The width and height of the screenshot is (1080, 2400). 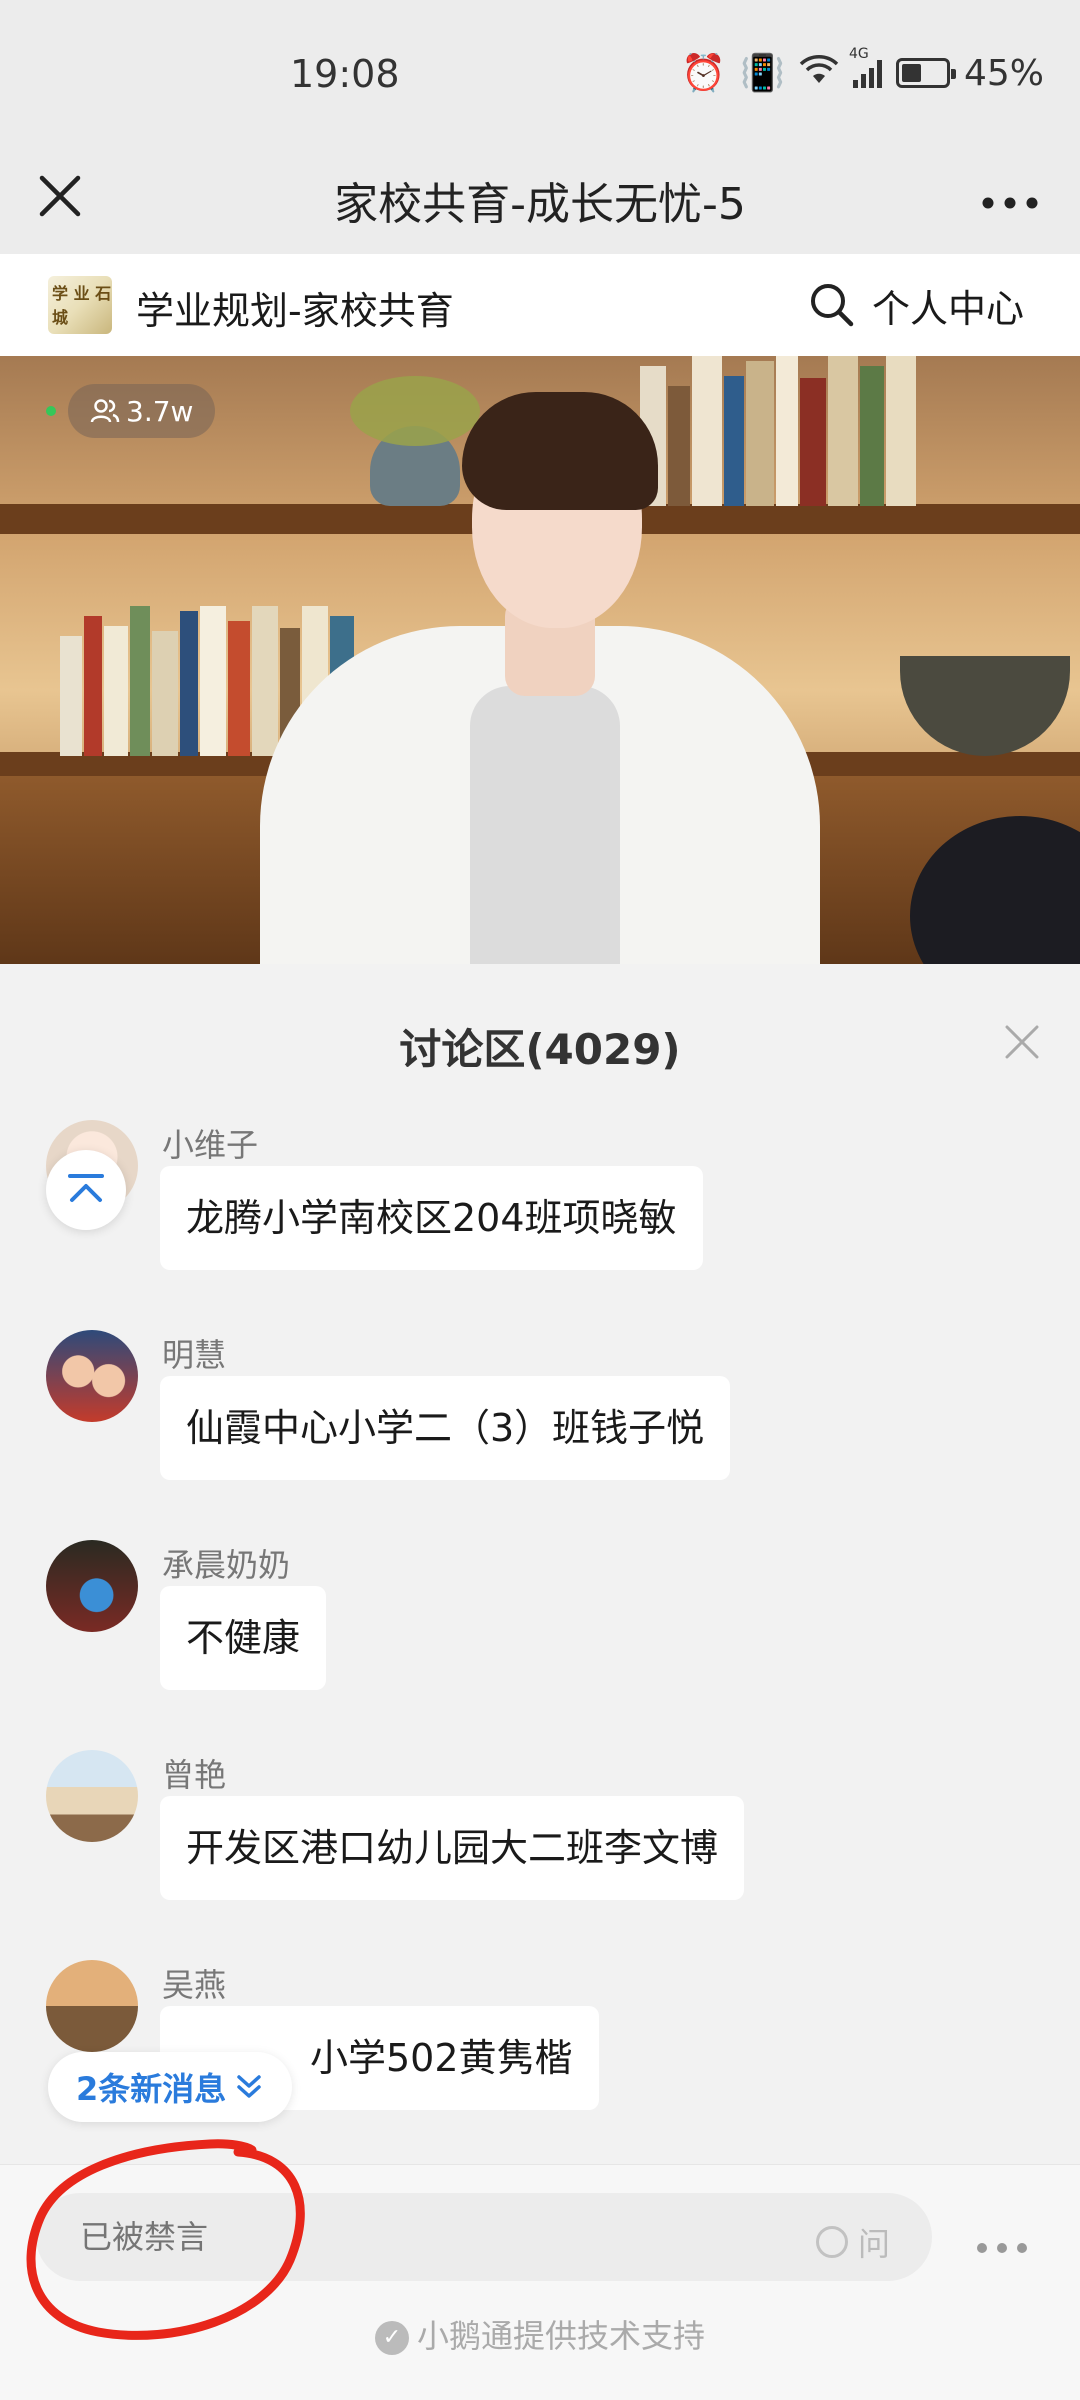 What do you see at coordinates (445, 1428) in the screenshot?
I see `message-bubble: 仙霞中心小学二（3）班钱子悦` at bounding box center [445, 1428].